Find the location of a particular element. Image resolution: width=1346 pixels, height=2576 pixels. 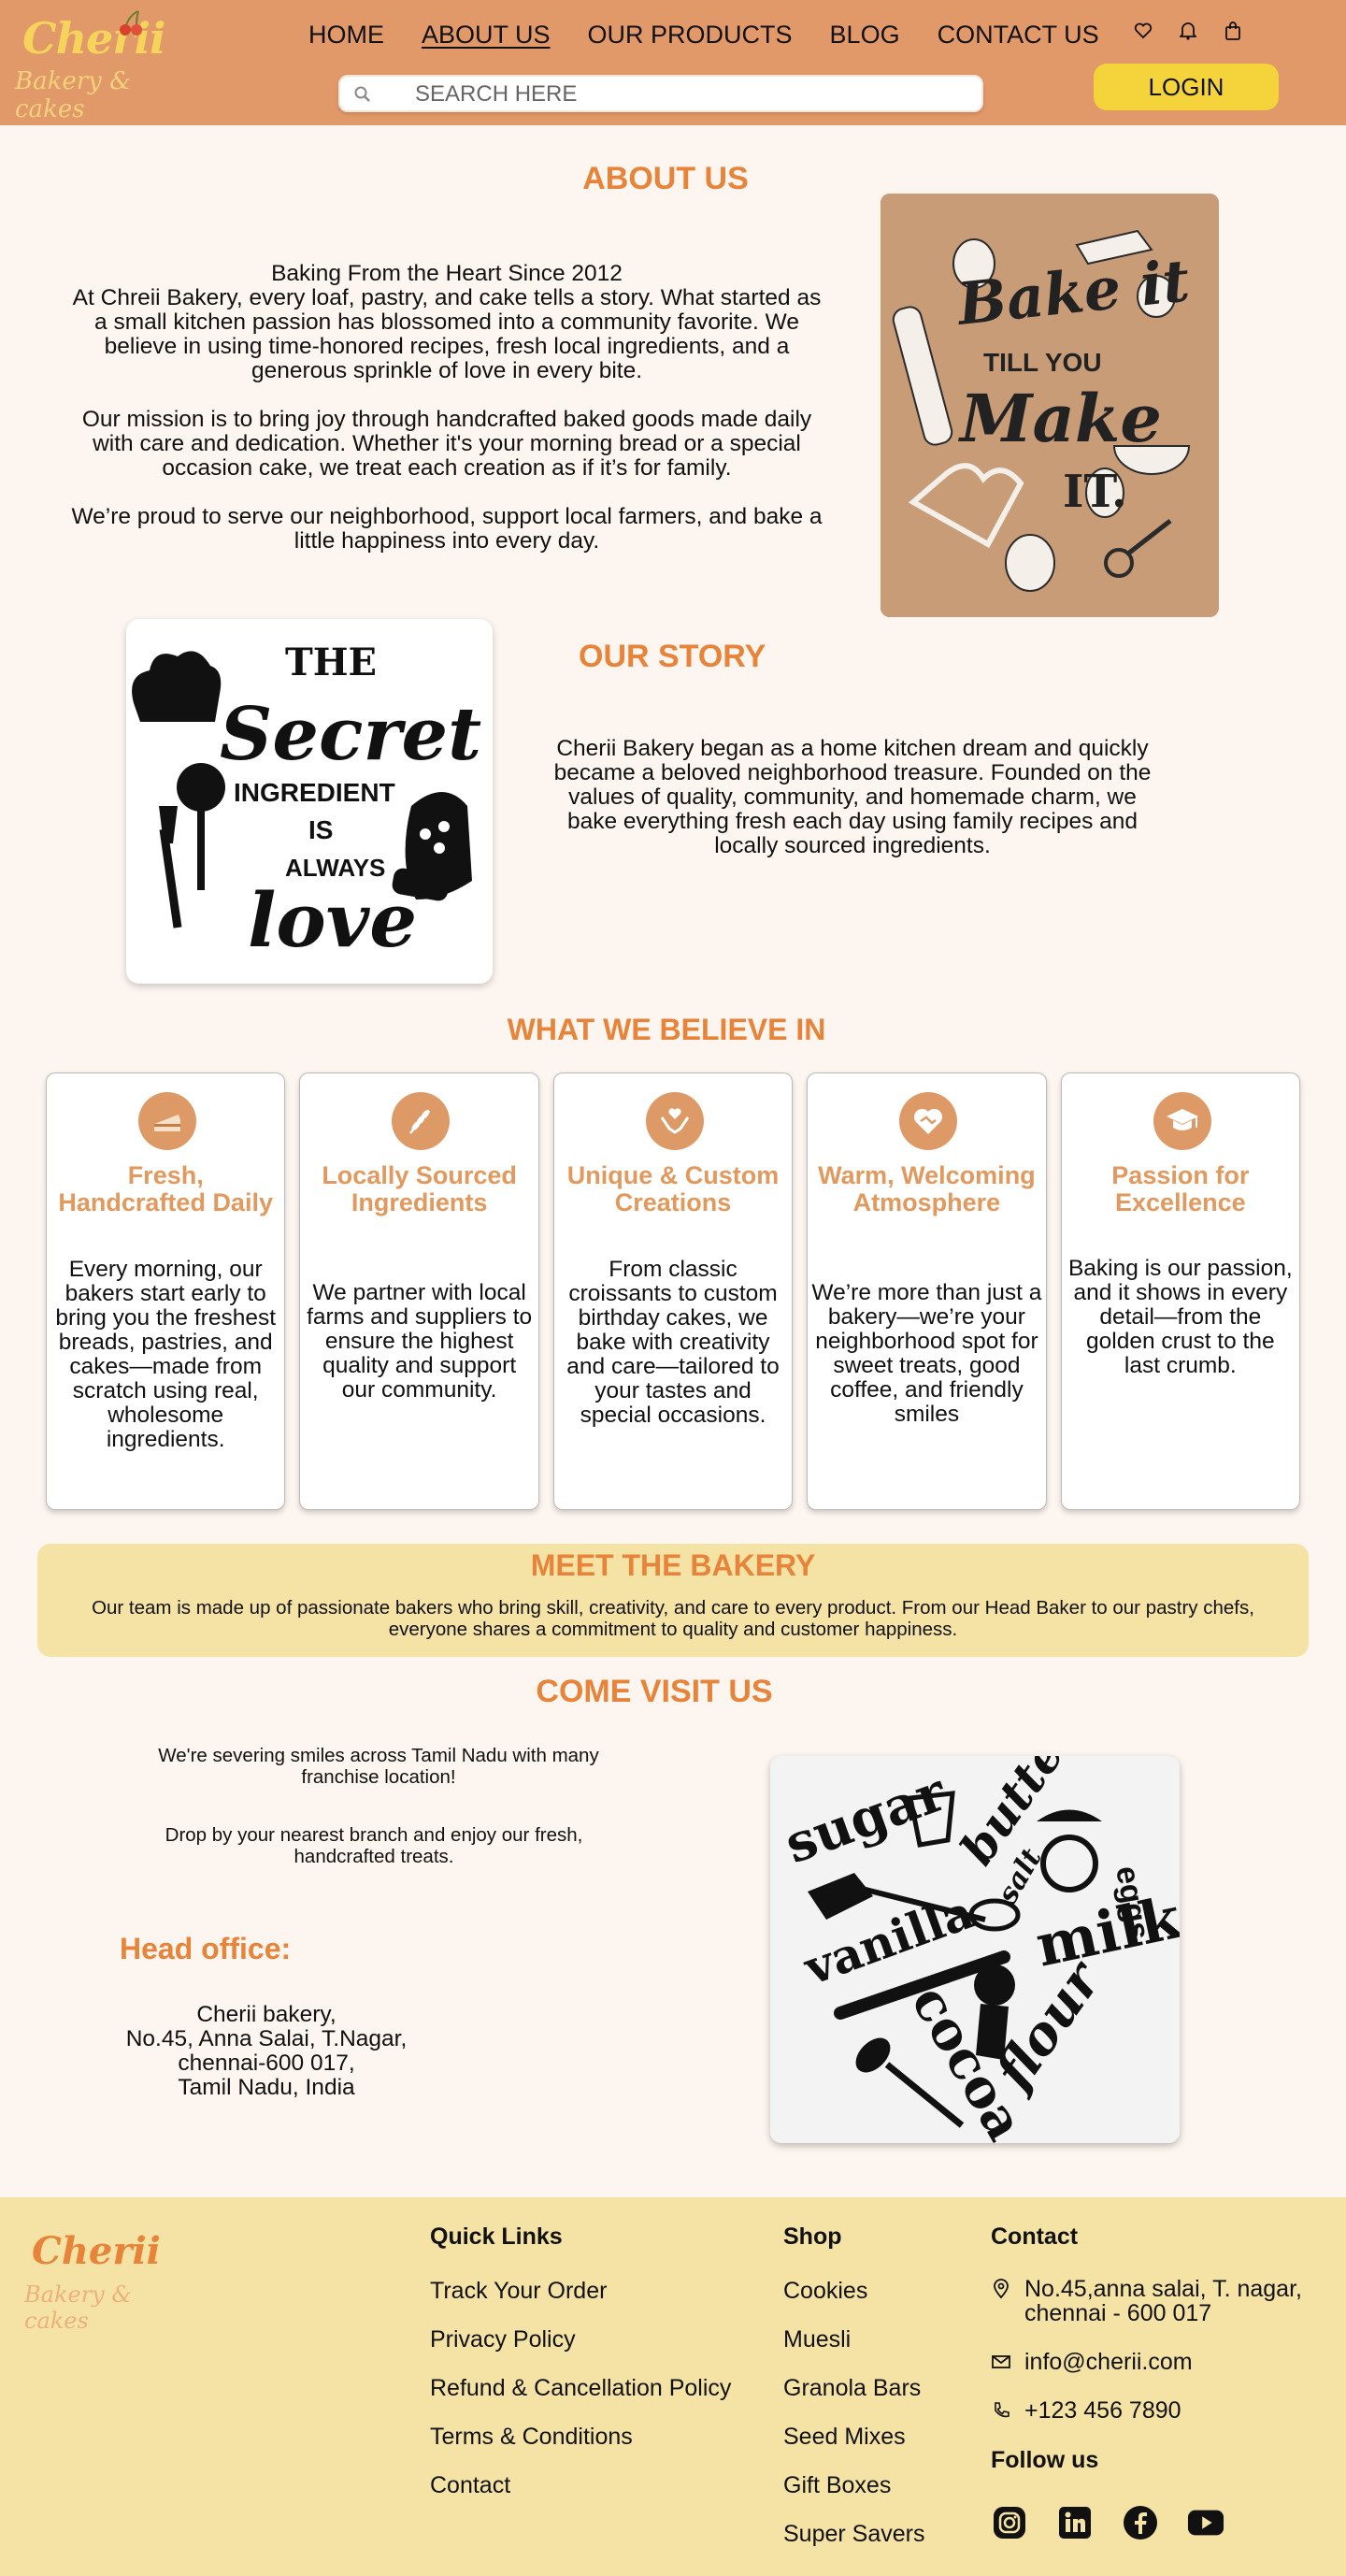

bake-it-poster: Bake it TILL YOU Make IT. is located at coordinates (1050, 406).